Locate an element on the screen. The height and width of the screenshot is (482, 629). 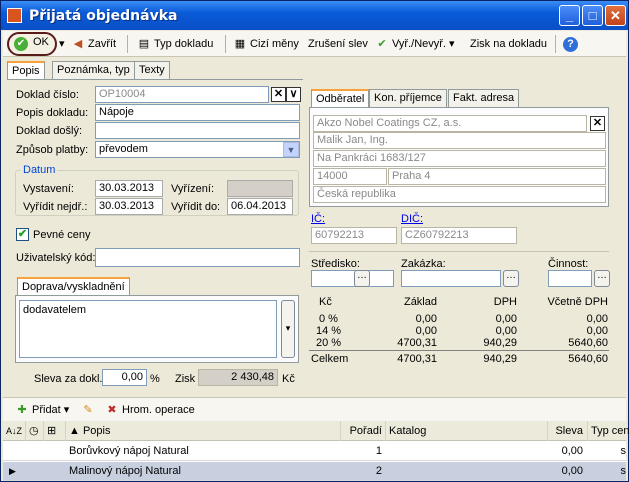
order-field is located at coordinates (451, 278).